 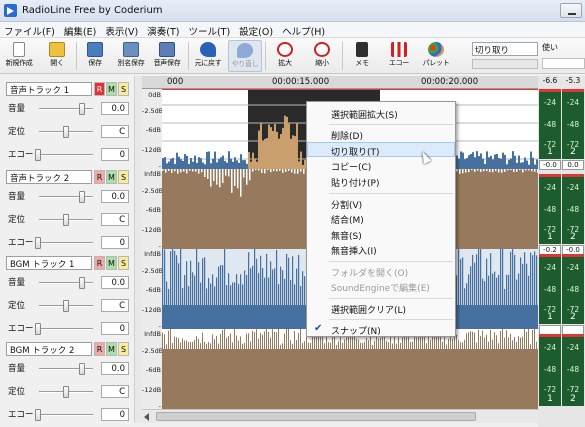 What do you see at coordinates (381, 134) in the screenshot?
I see `ctx-delete: 削除(D)` at bounding box center [381, 134].